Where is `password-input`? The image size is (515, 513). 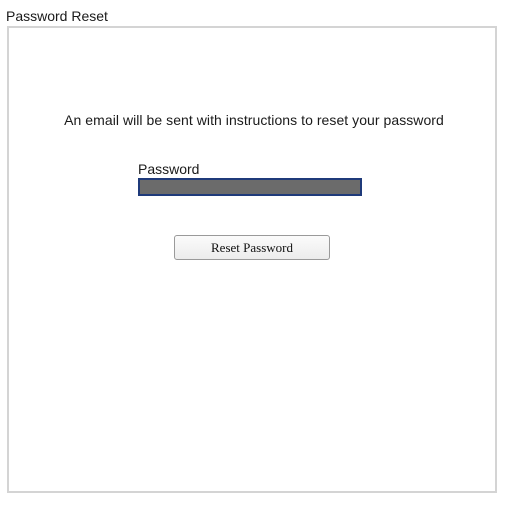 password-input is located at coordinates (250, 187).